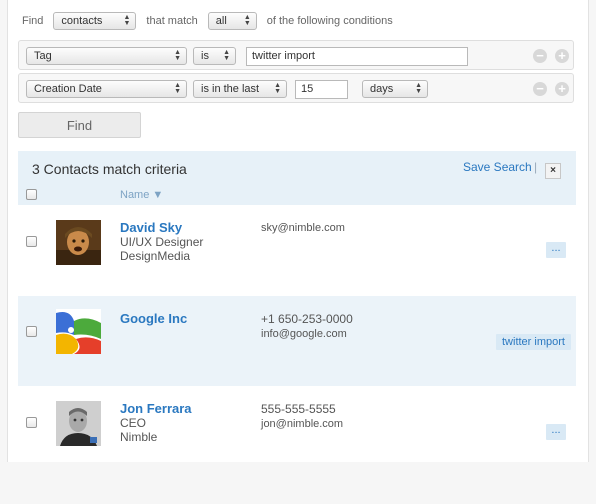 The image size is (596, 504). What do you see at coordinates (329, 21) in the screenshot?
I see `conditions-suffix-label: of the following conditions` at bounding box center [329, 21].